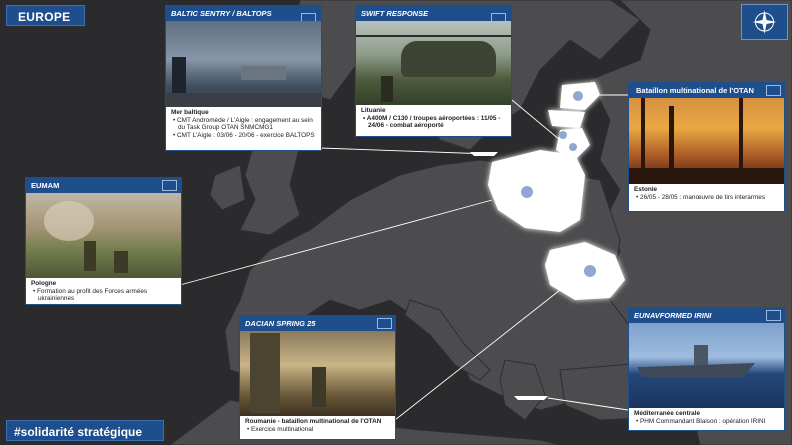 Image resolution: width=792 pixels, height=445 pixels. I want to click on card-location: Lituanie, so click(373, 110).